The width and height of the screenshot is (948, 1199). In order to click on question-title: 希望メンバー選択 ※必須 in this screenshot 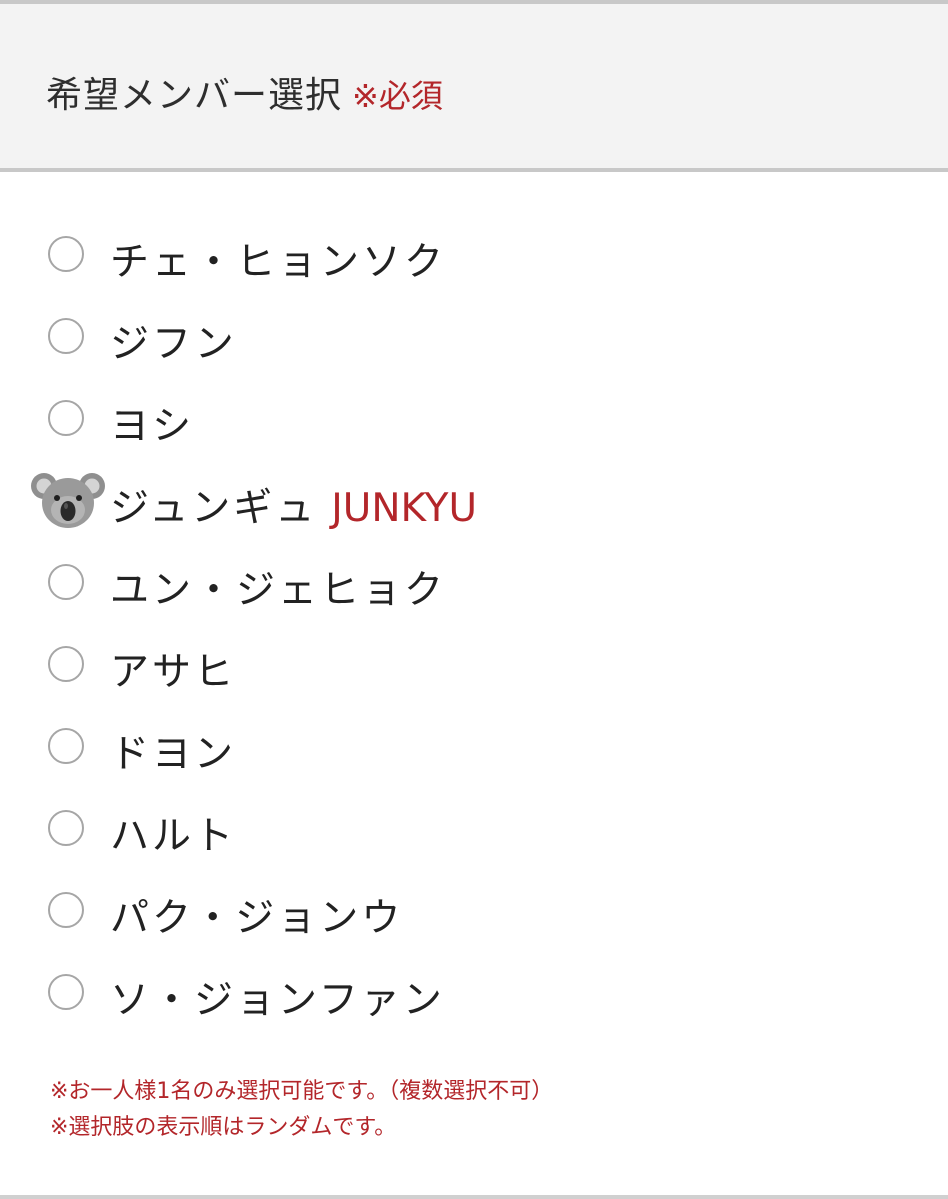, I will do `click(244, 92)`.